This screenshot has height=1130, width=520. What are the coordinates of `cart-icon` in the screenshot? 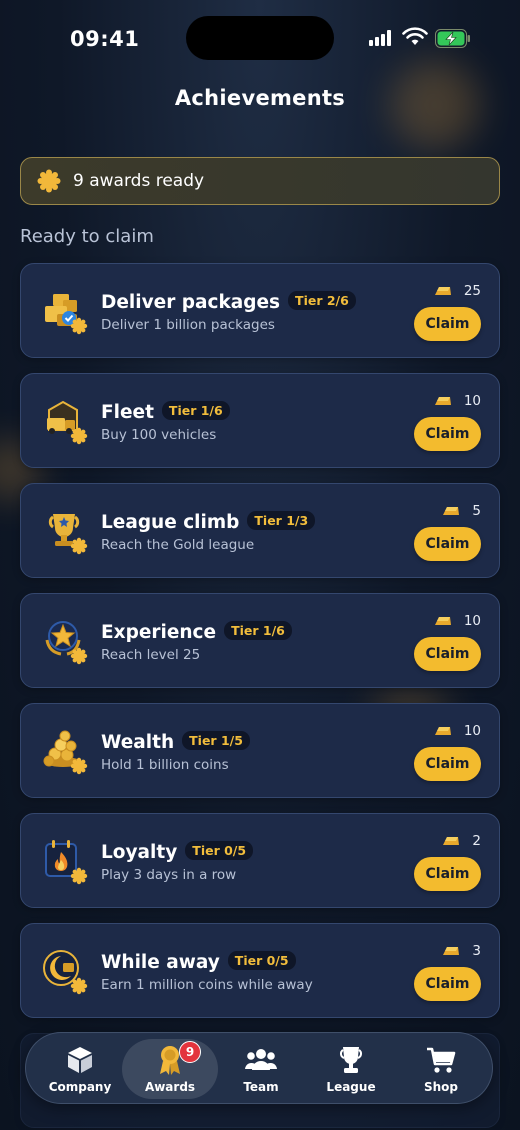 It's located at (441, 1060).